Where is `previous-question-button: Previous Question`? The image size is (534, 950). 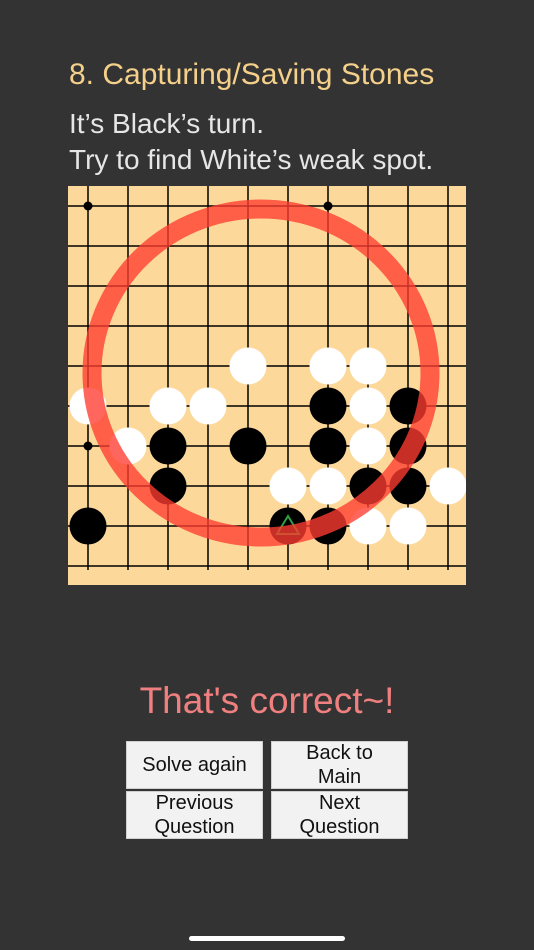 previous-question-button: Previous Question is located at coordinates (194, 815).